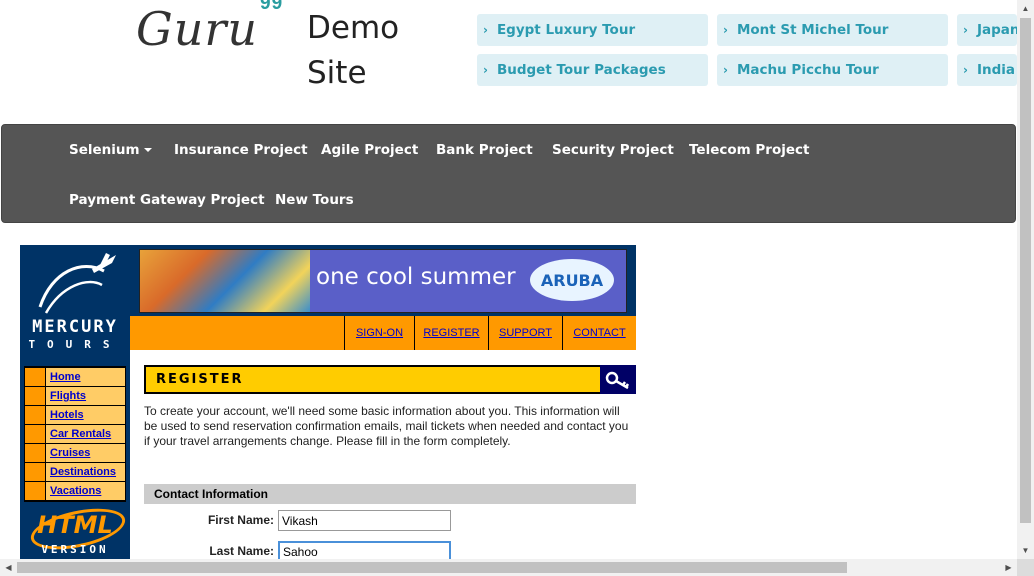 Image resolution: width=1034 pixels, height=576 pixels. I want to click on first-name-field, so click(364, 520).